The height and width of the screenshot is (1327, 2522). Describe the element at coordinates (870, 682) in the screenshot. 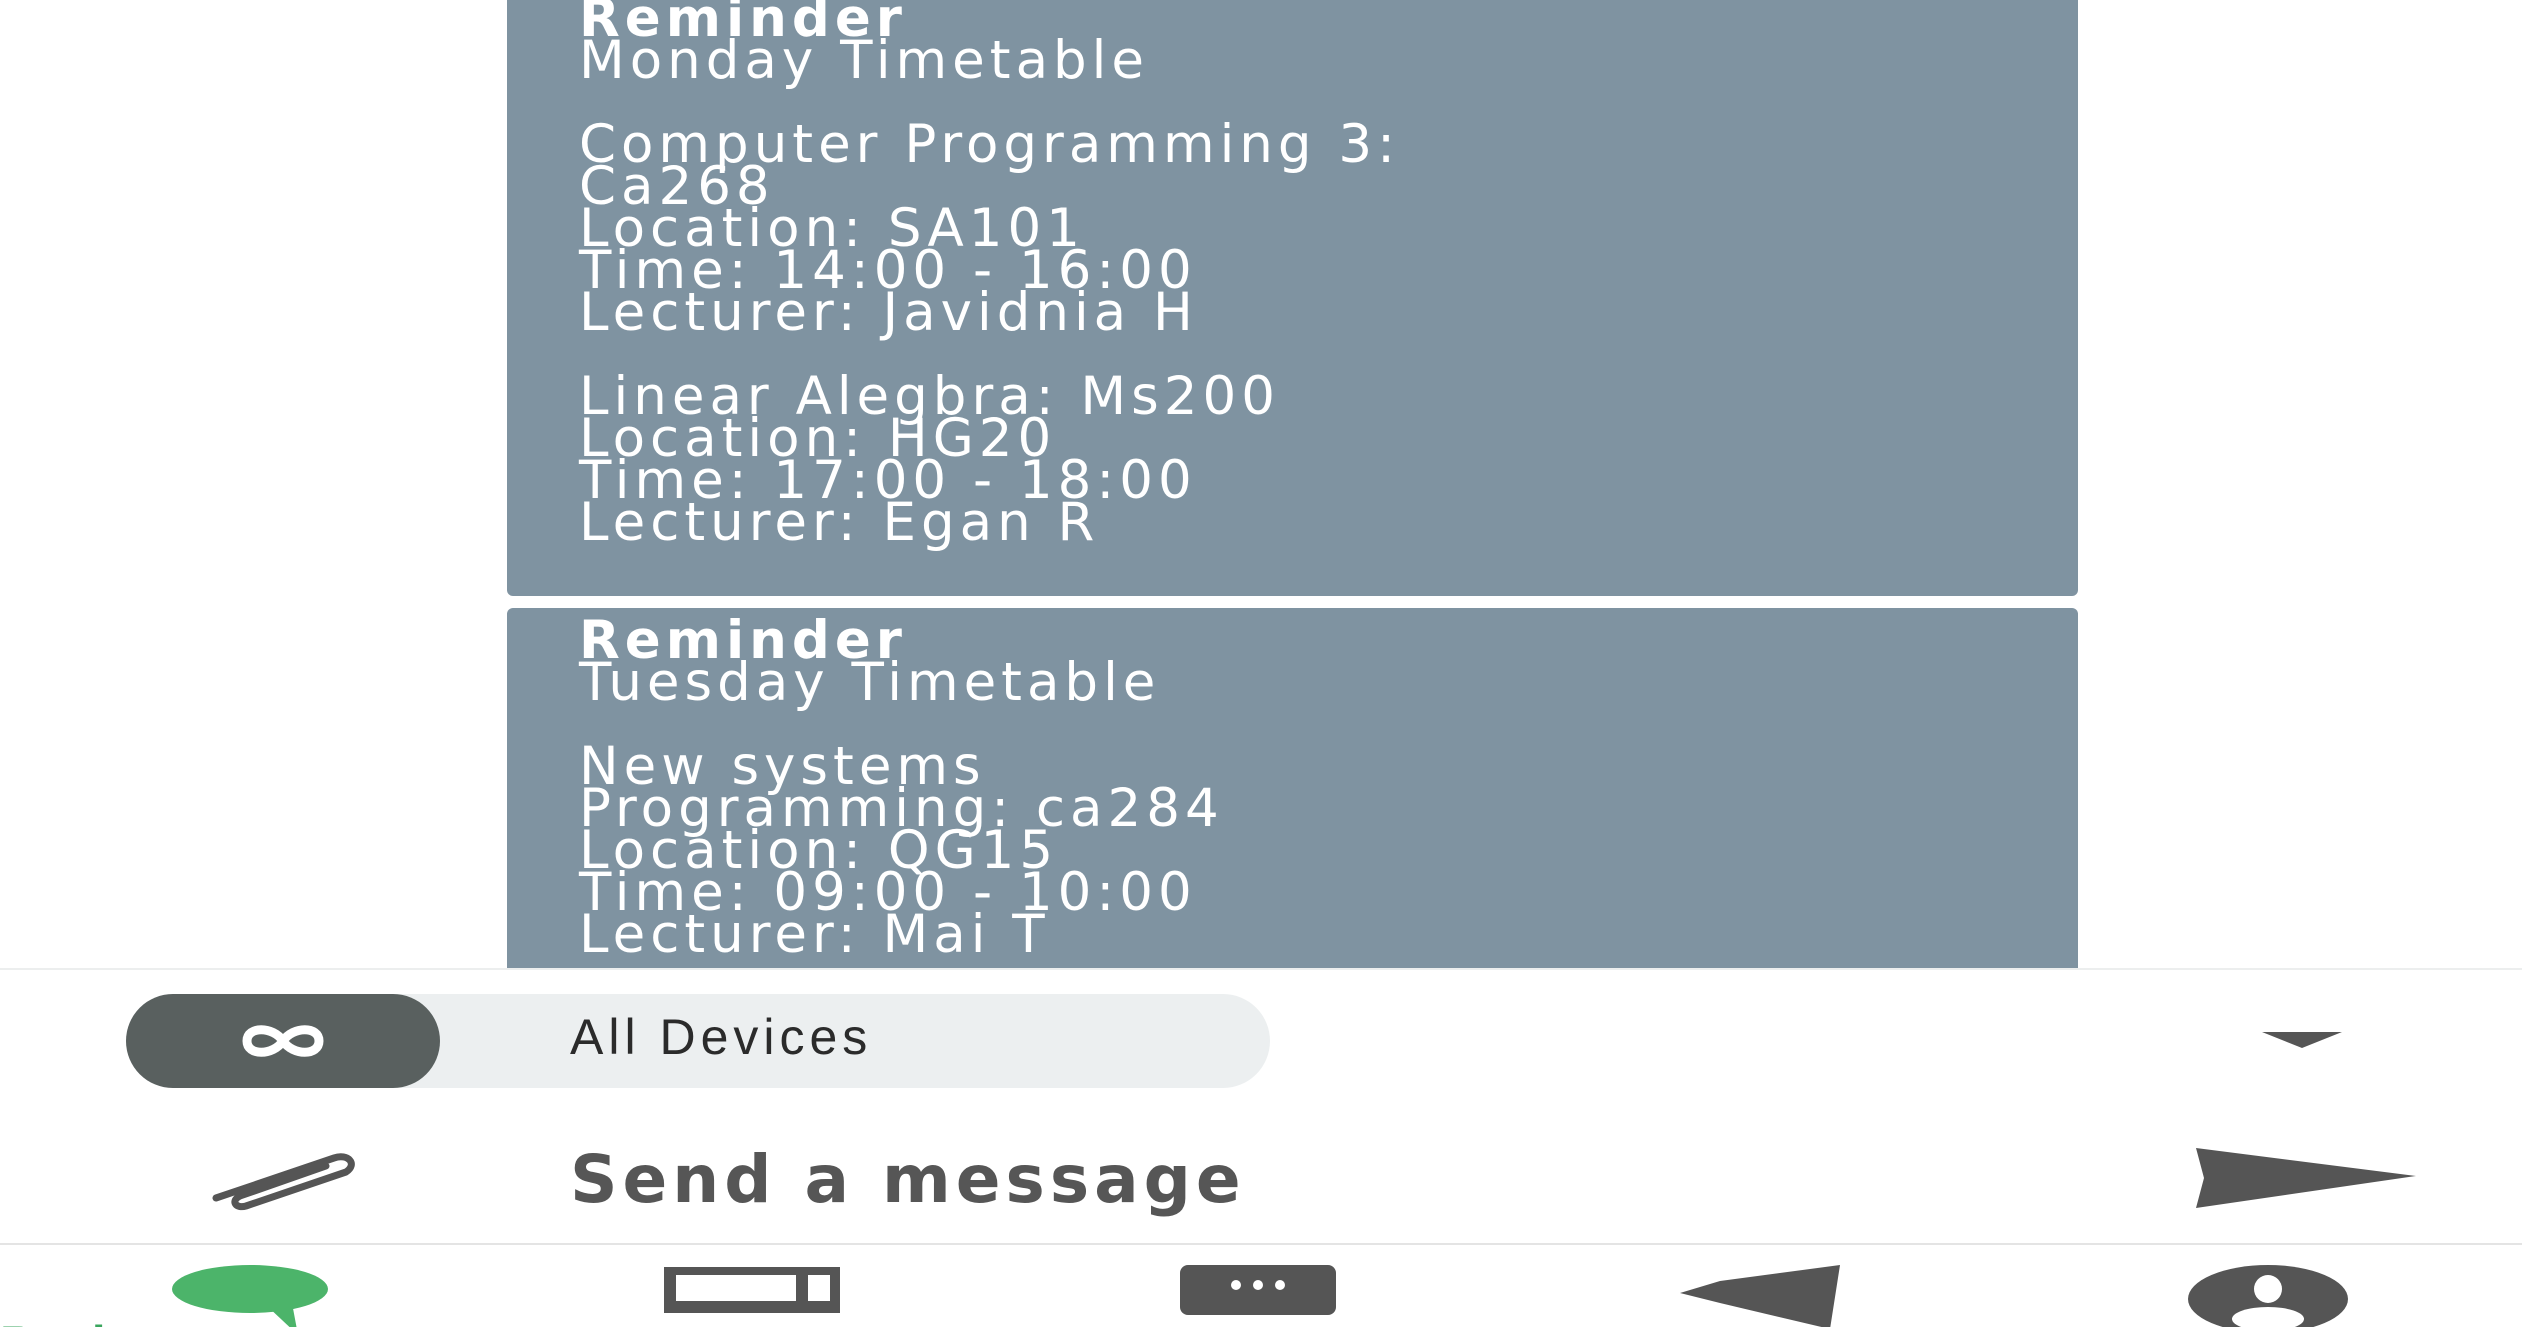

I see `card-subtitle: Tuesday Timetable` at that location.